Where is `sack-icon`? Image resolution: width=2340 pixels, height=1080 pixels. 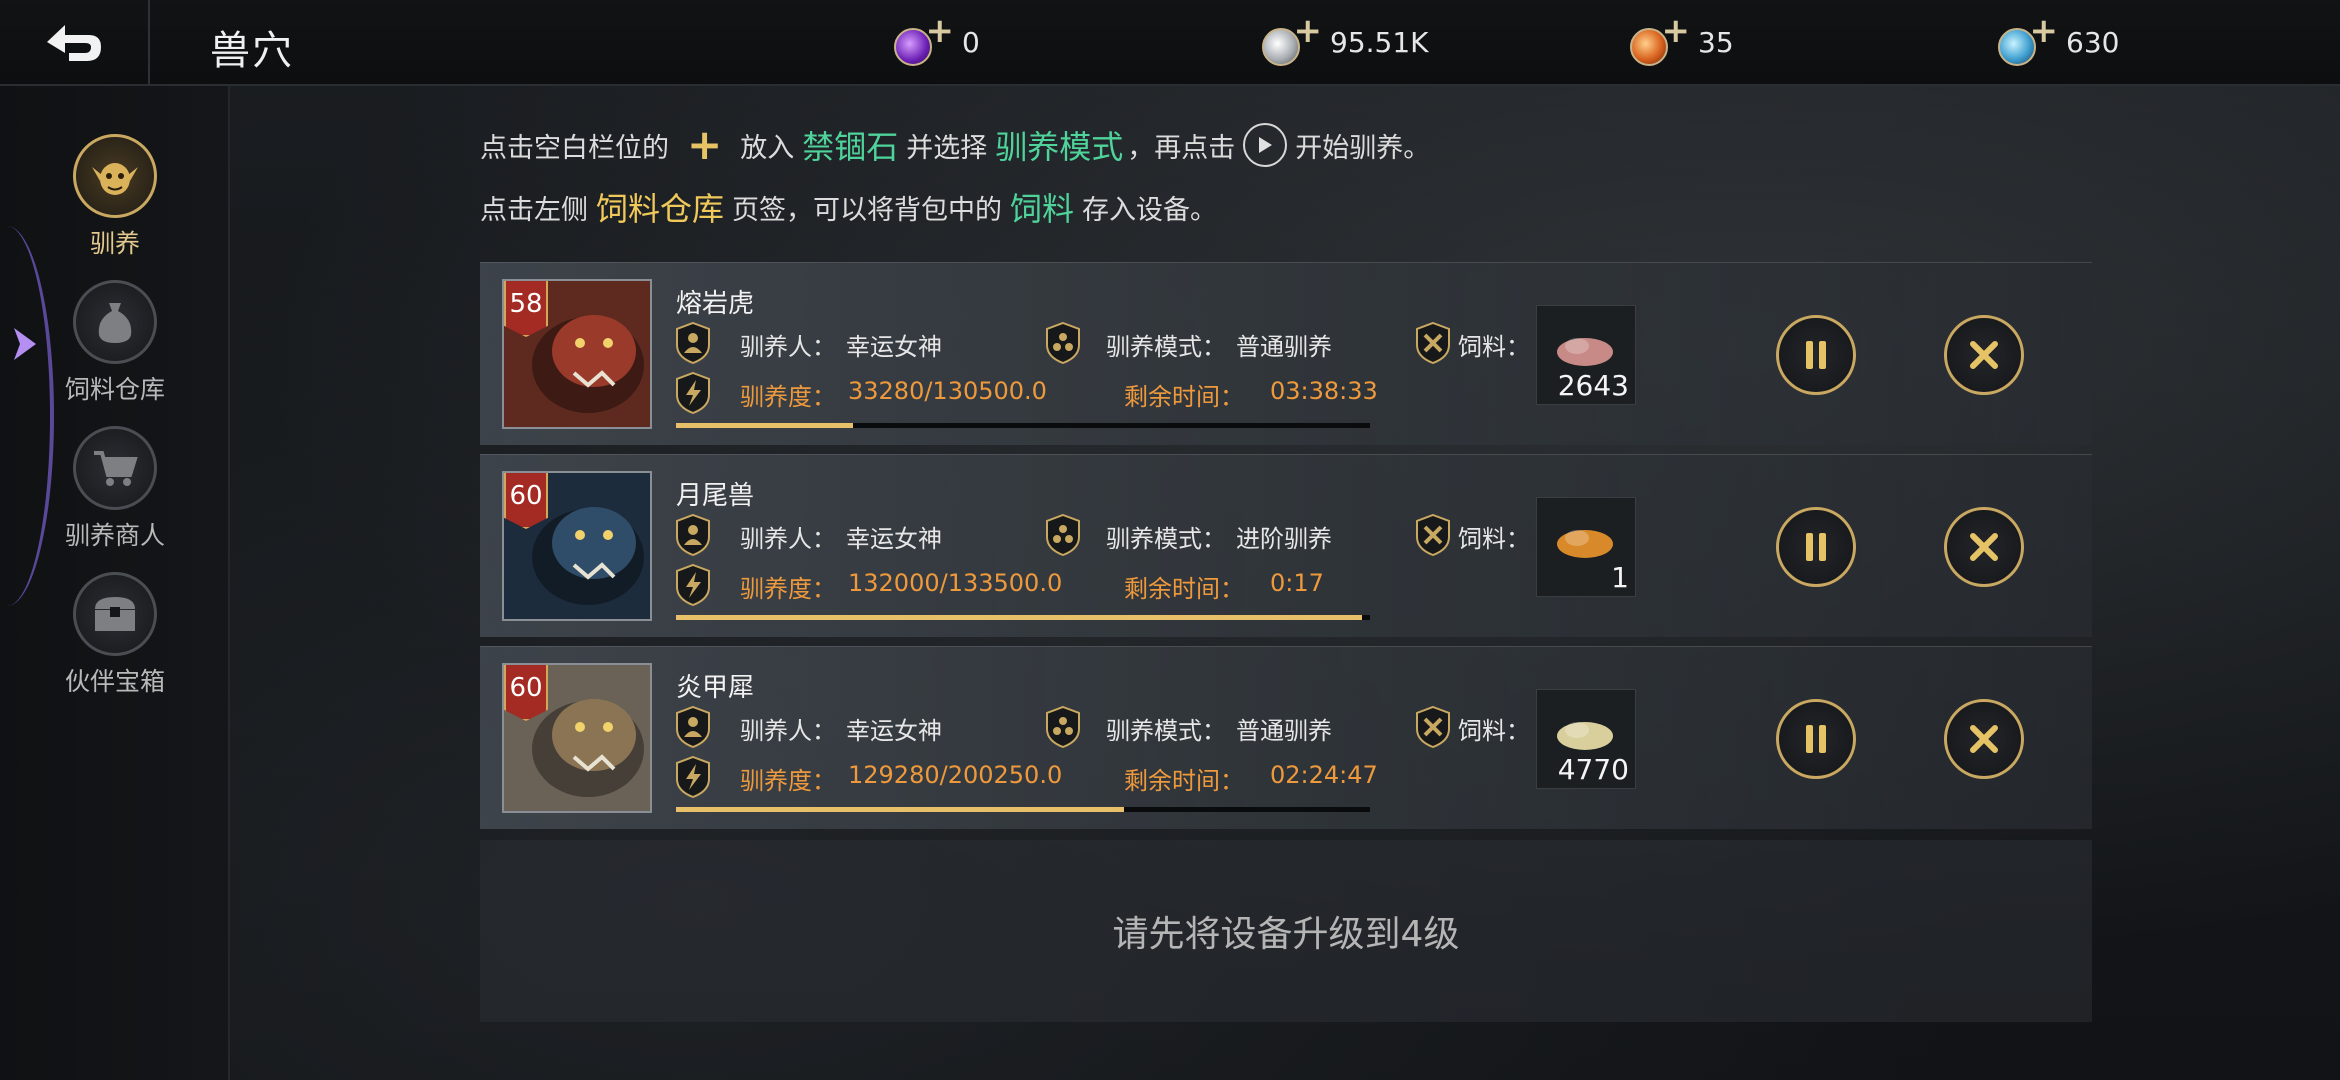 sack-icon is located at coordinates (115, 322).